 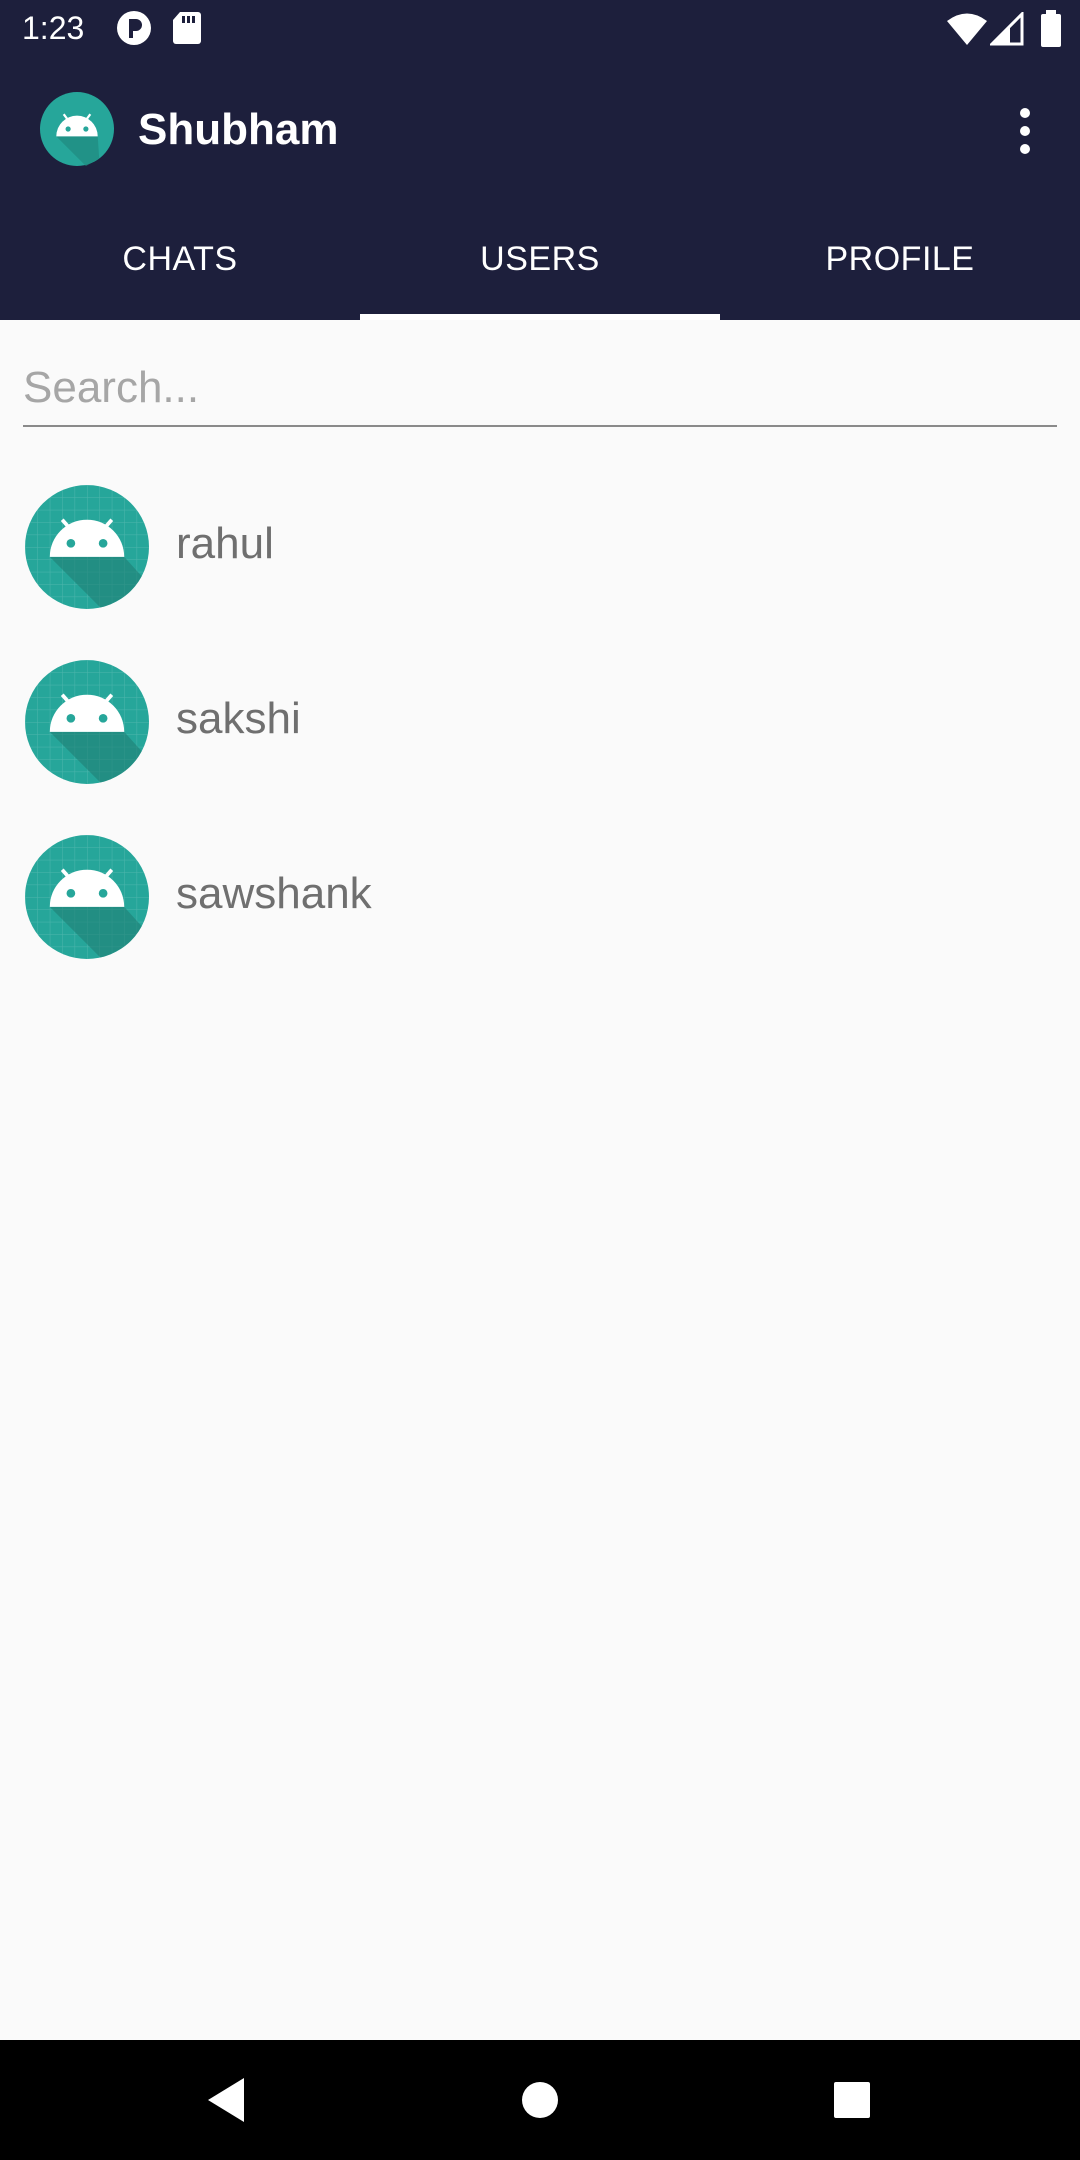 I want to click on user-name: rahul, so click(x=225, y=543).